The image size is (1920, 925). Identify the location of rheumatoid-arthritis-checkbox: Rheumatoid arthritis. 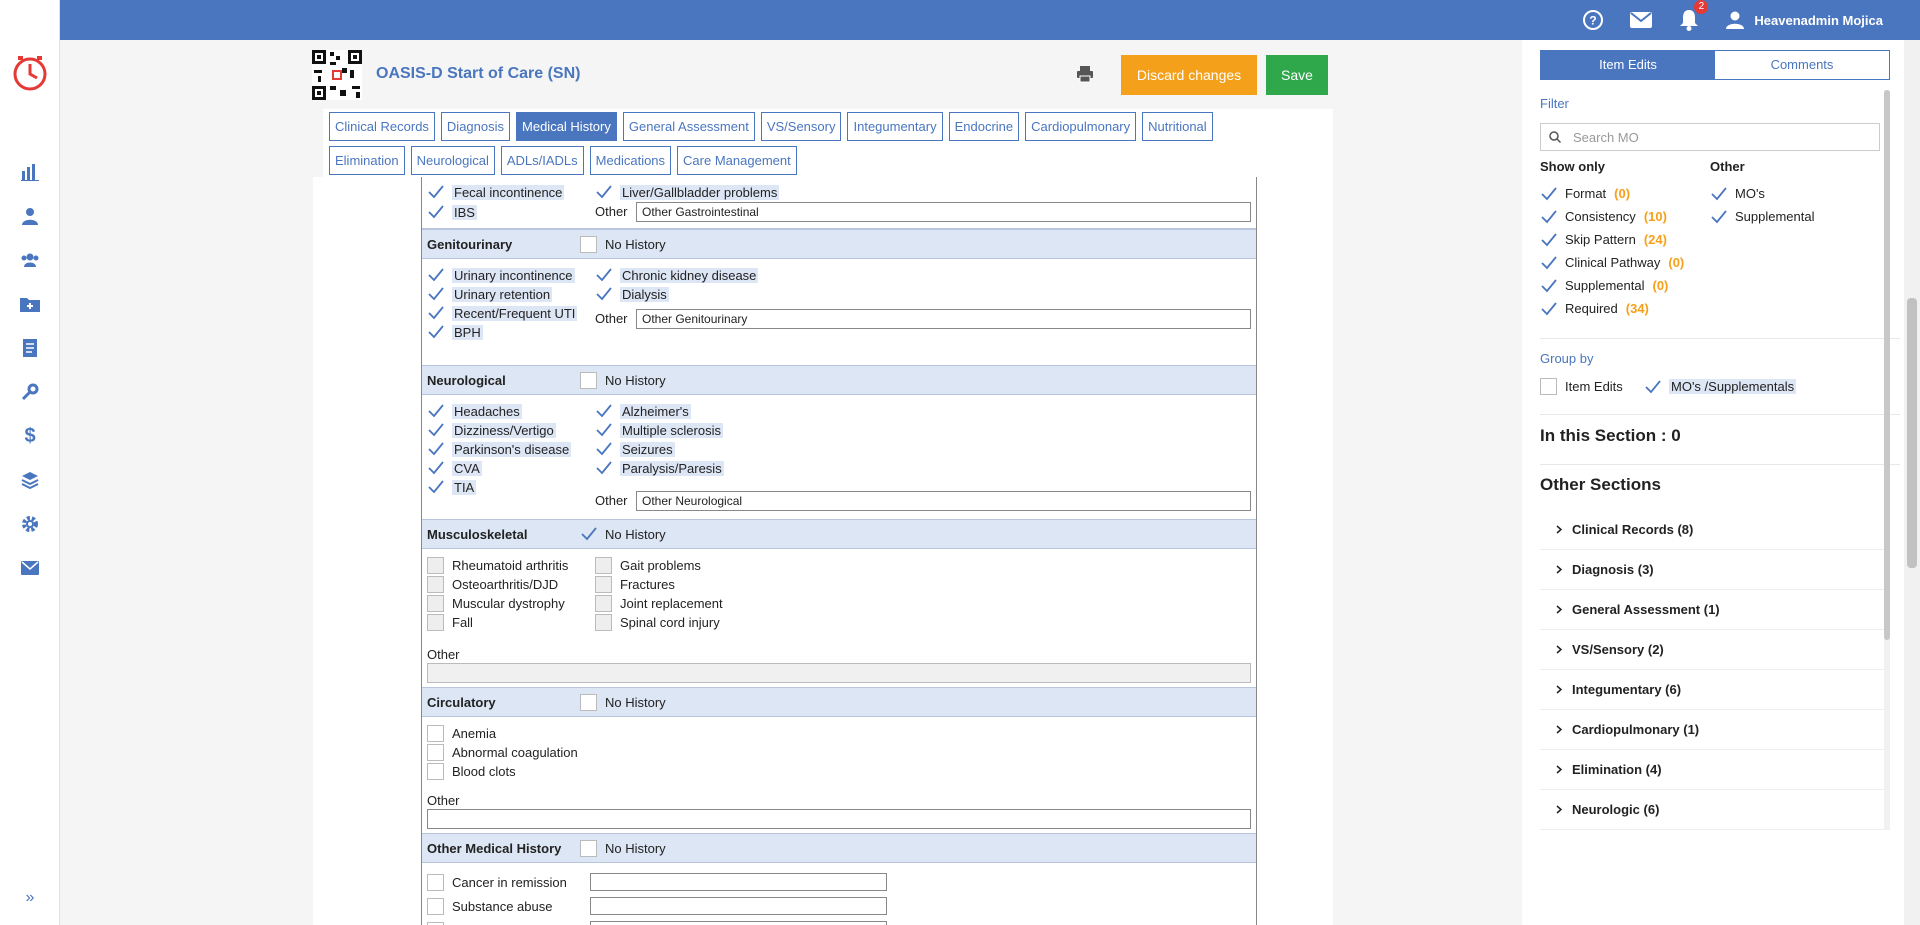
(497, 565).